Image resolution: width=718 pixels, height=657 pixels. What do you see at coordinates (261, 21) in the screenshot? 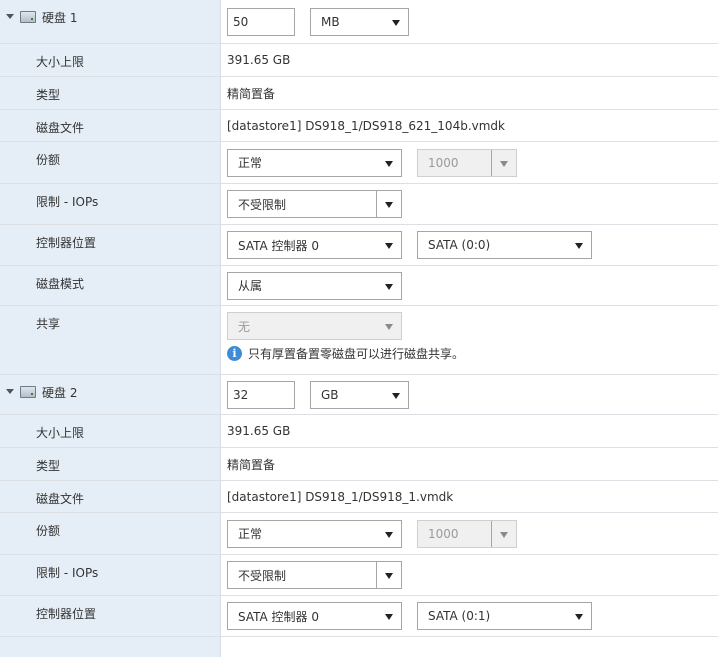
I see `disk1-size-input: 50` at bounding box center [261, 21].